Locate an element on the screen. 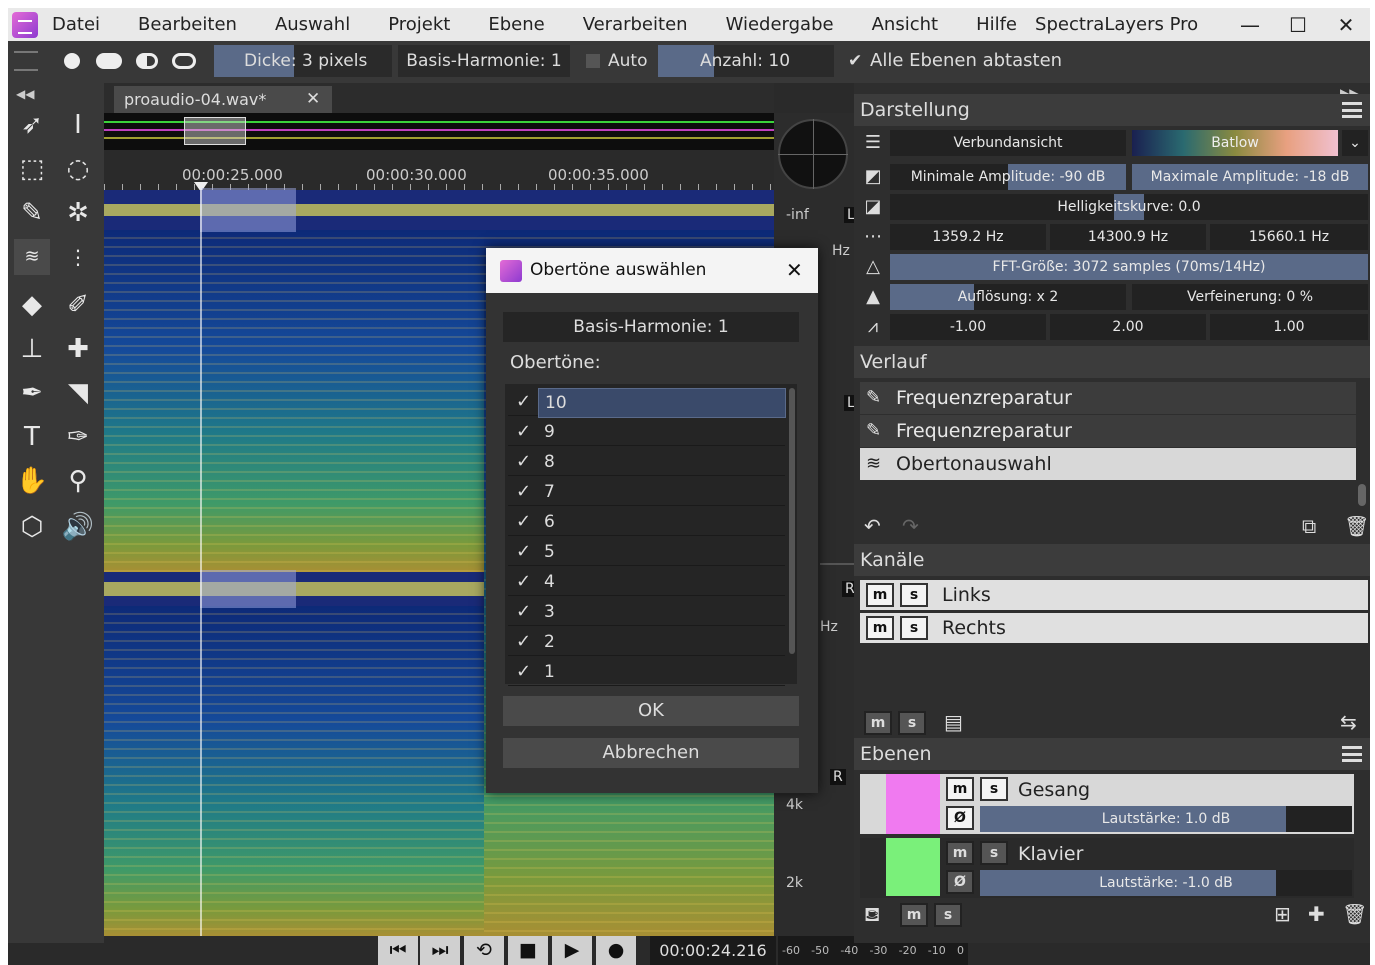 Image resolution: width=1375 pixels, height=965 pixels. list-scrollbar is located at coordinates (792, 521).